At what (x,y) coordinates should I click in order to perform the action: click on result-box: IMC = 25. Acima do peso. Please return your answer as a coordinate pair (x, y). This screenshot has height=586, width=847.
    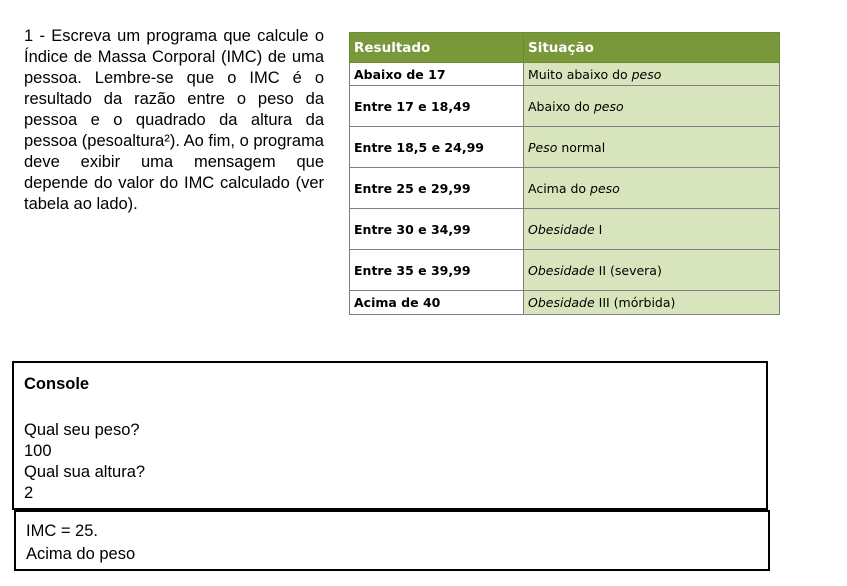
    Looking at the image, I should click on (392, 540).